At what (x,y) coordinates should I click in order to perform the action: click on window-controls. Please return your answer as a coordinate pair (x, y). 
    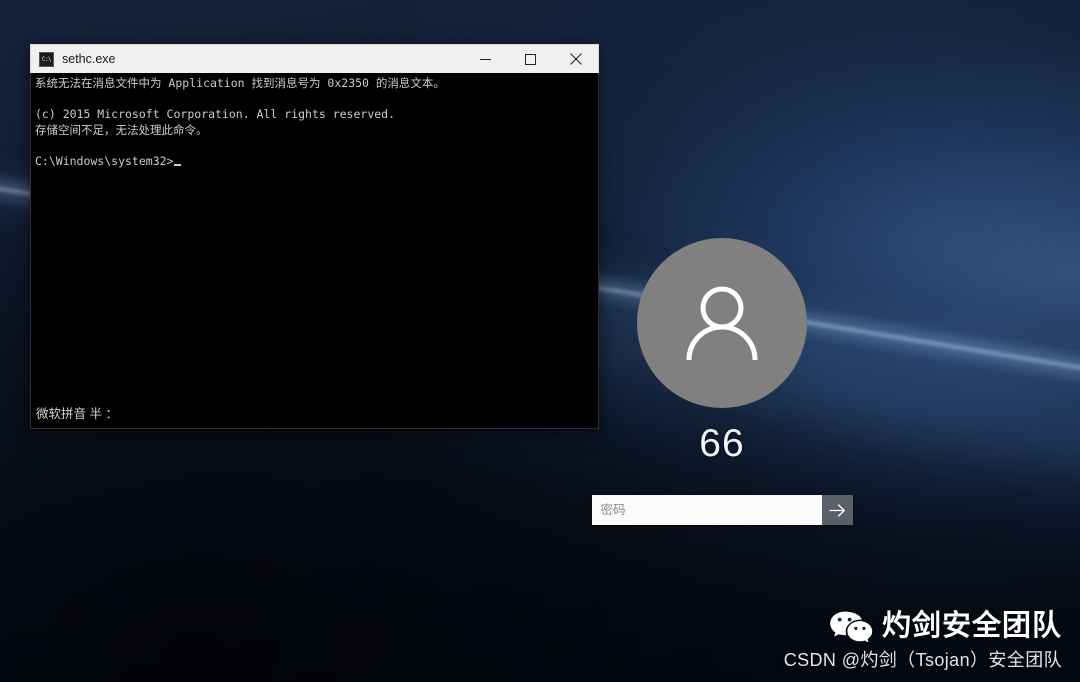
    Looking at the image, I should click on (530, 59).